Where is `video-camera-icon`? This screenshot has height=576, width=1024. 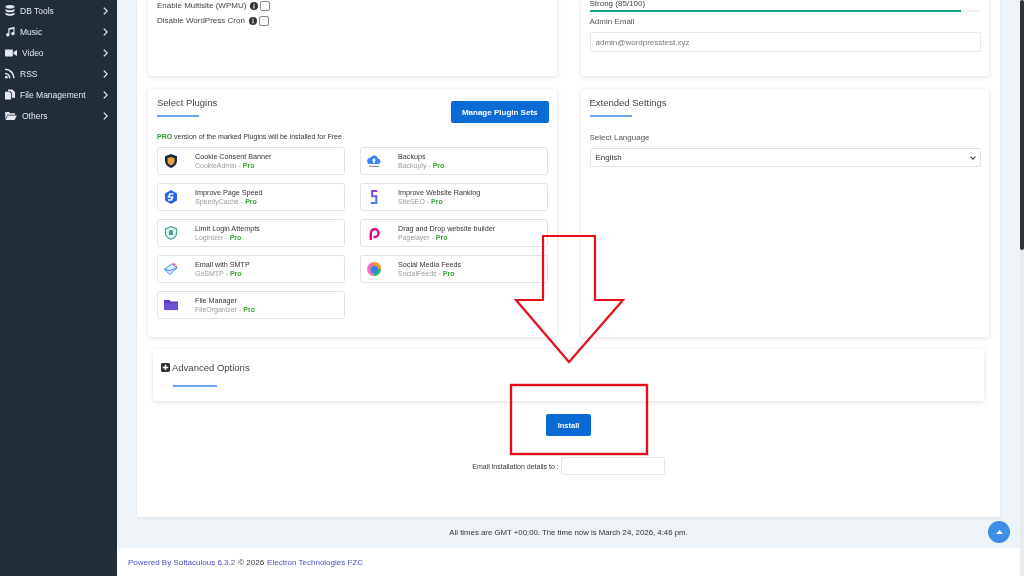
video-camera-icon is located at coordinates (11, 52).